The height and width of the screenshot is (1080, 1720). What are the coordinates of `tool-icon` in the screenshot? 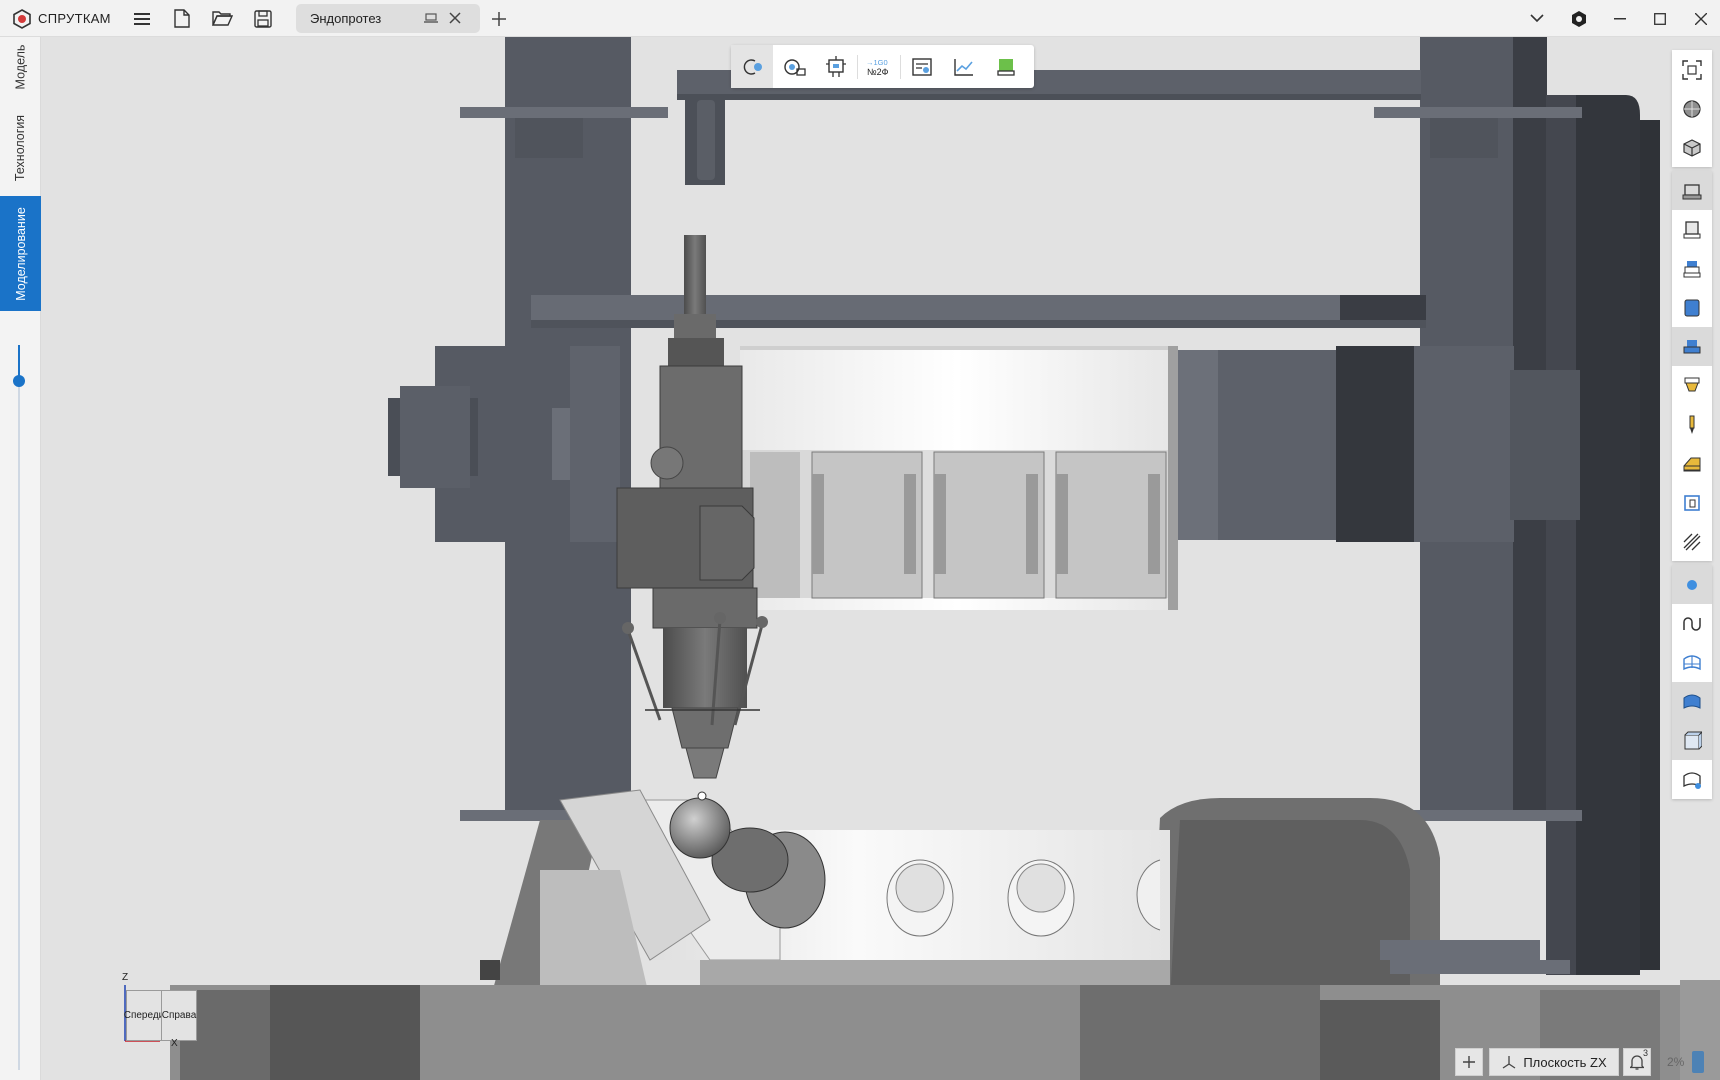 It's located at (1692, 424).